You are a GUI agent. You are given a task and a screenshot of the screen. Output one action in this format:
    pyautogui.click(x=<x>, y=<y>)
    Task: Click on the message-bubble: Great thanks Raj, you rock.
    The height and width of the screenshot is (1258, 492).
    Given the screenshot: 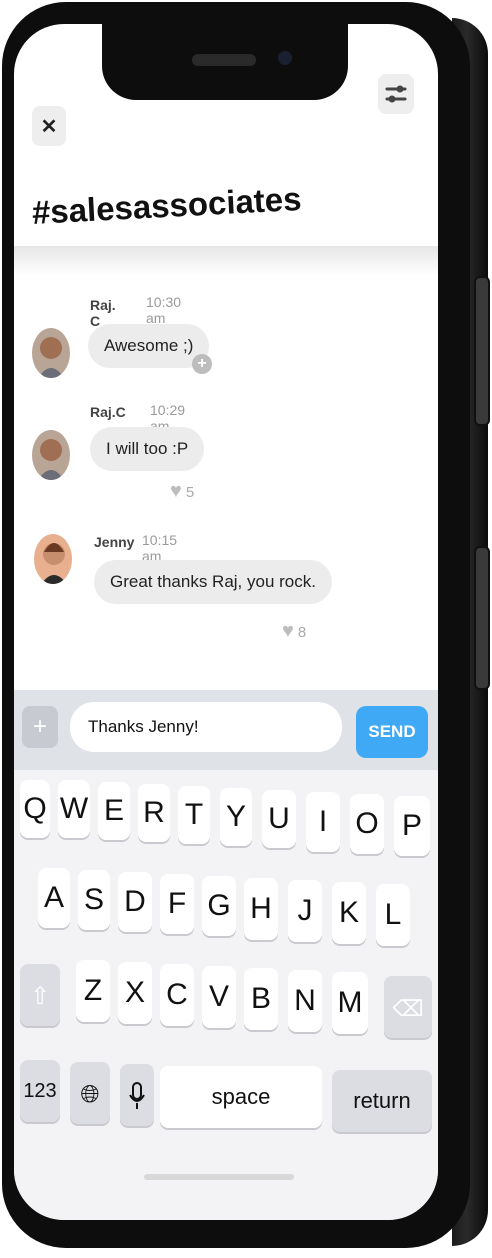 What is the action you would take?
    pyautogui.click(x=213, y=582)
    